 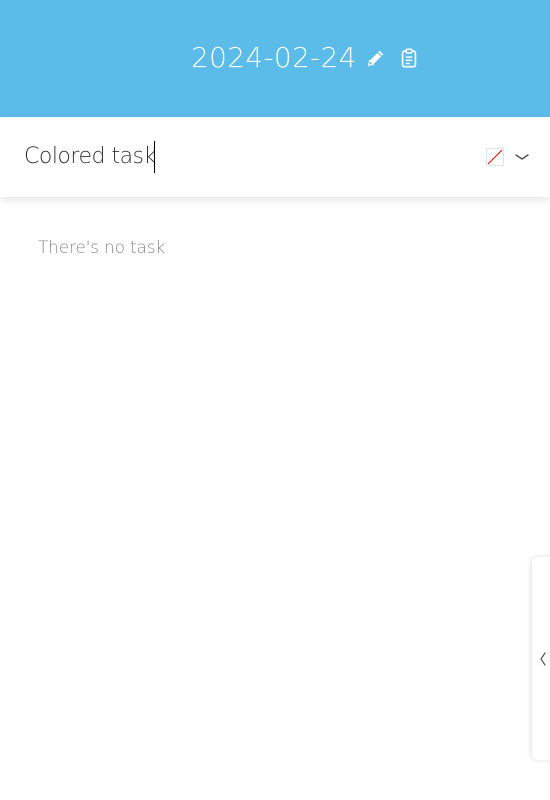 I want to click on color-dropdown-button, so click(x=522, y=157).